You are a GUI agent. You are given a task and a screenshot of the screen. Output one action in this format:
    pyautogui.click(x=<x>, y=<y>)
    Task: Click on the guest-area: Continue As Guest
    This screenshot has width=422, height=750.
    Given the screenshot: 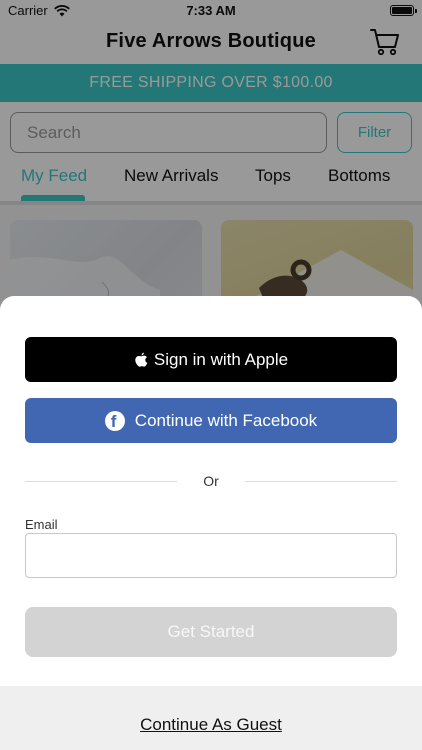 What is the action you would take?
    pyautogui.click(x=211, y=718)
    